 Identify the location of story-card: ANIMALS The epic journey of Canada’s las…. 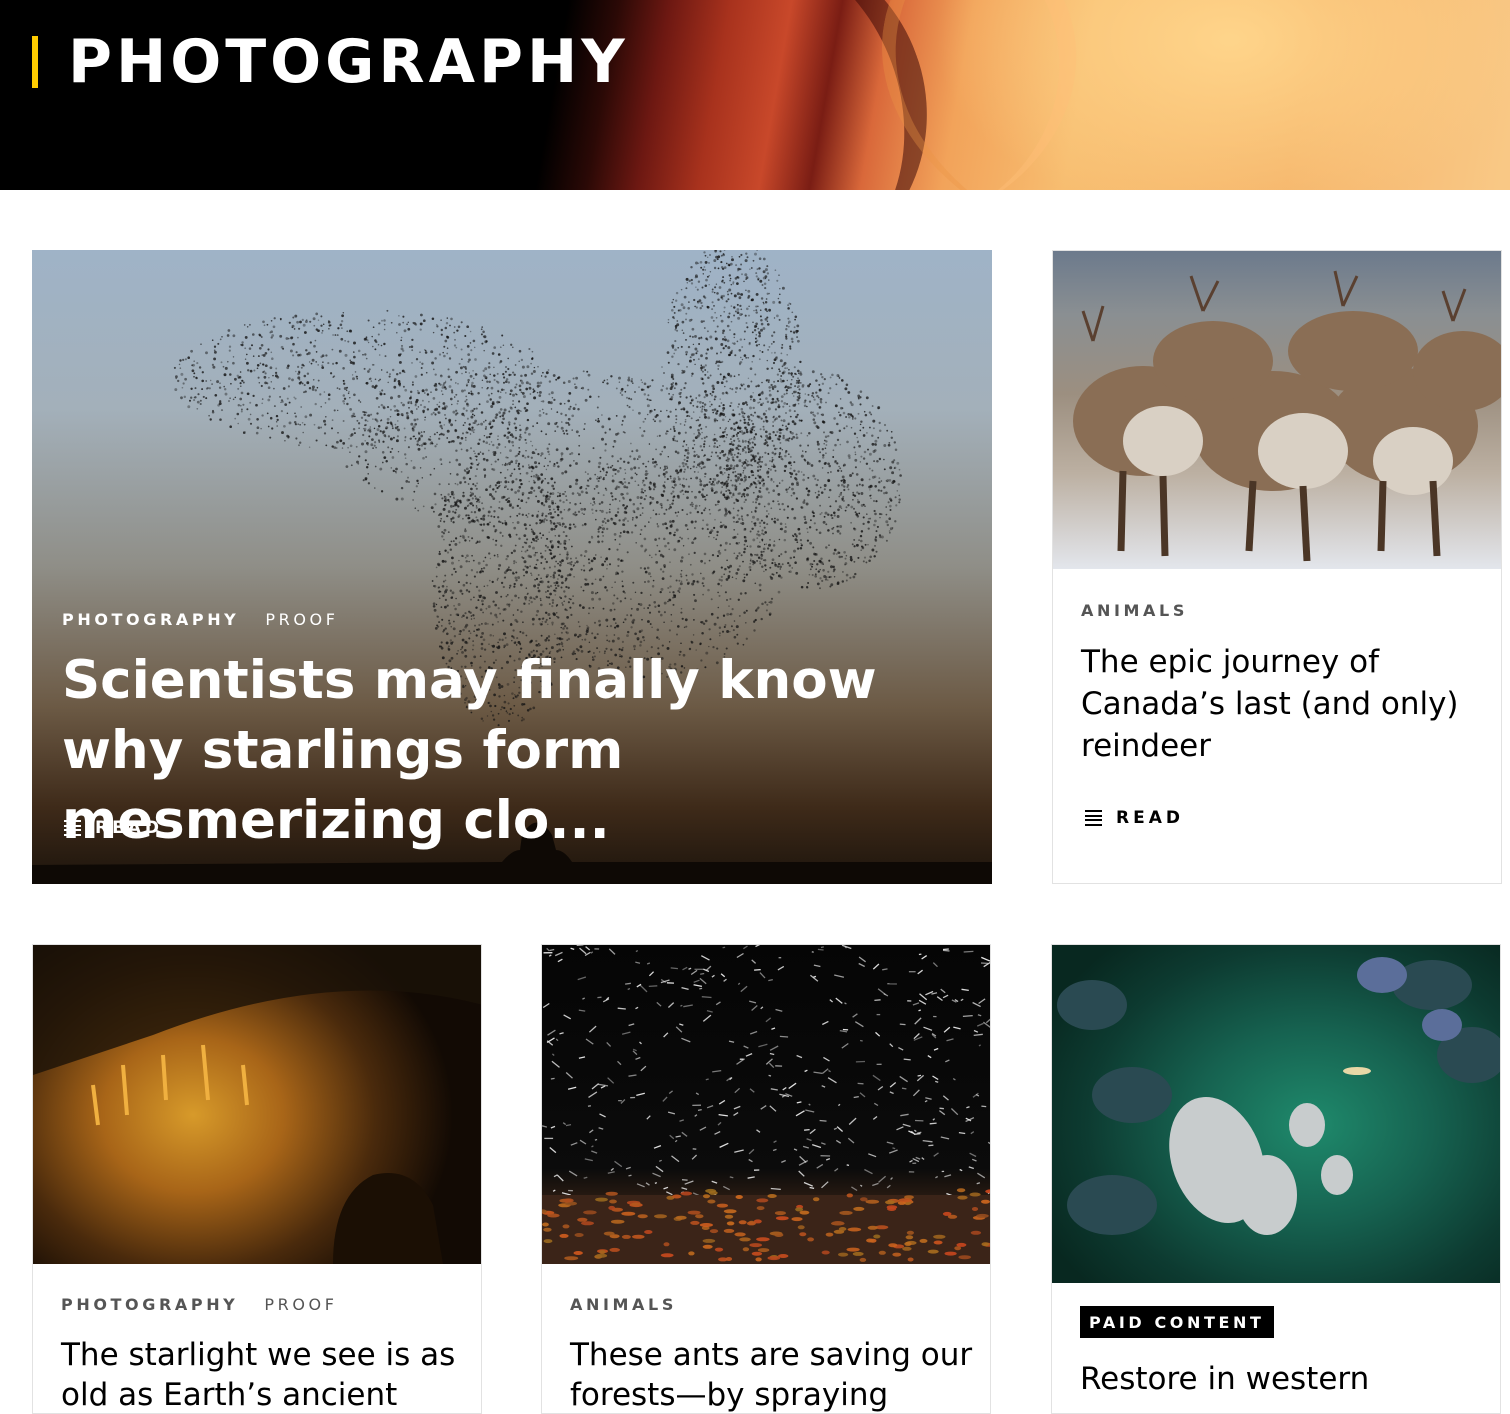
(1277, 567).